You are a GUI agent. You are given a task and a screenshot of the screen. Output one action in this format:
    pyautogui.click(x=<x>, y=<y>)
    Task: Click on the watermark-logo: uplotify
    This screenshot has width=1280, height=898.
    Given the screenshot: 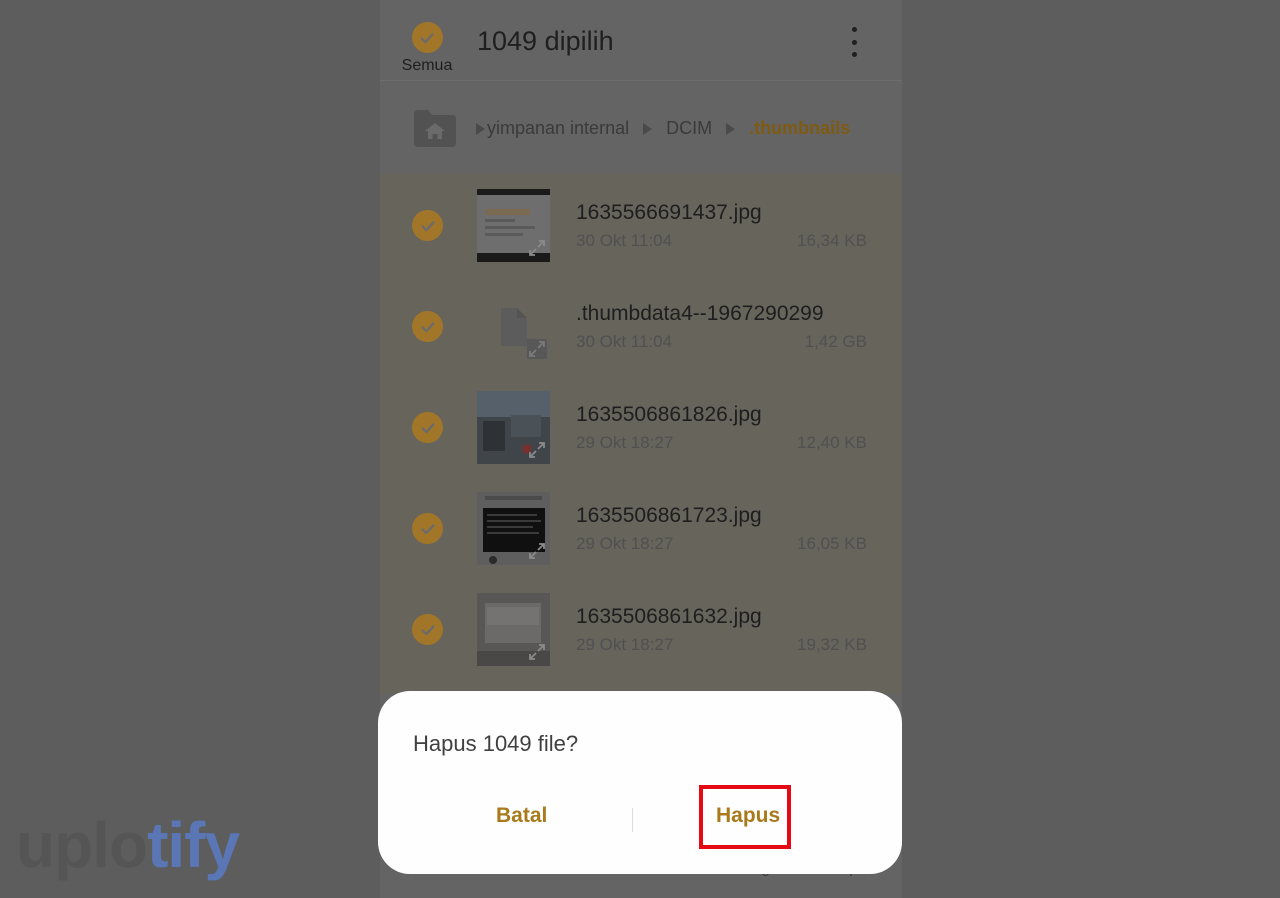 What is the action you would take?
    pyautogui.click(x=128, y=845)
    